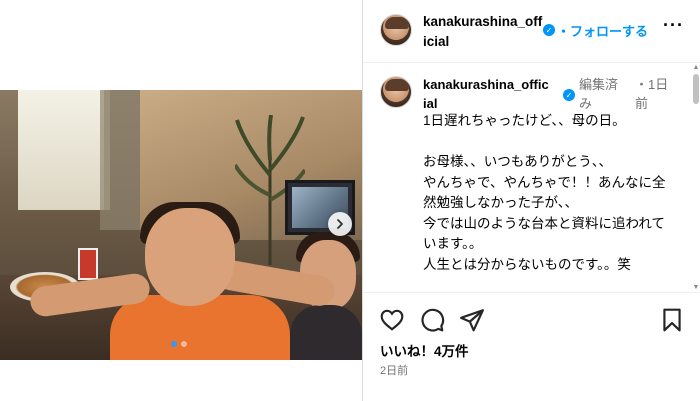  I want to click on author-avatar, so click(396, 30).